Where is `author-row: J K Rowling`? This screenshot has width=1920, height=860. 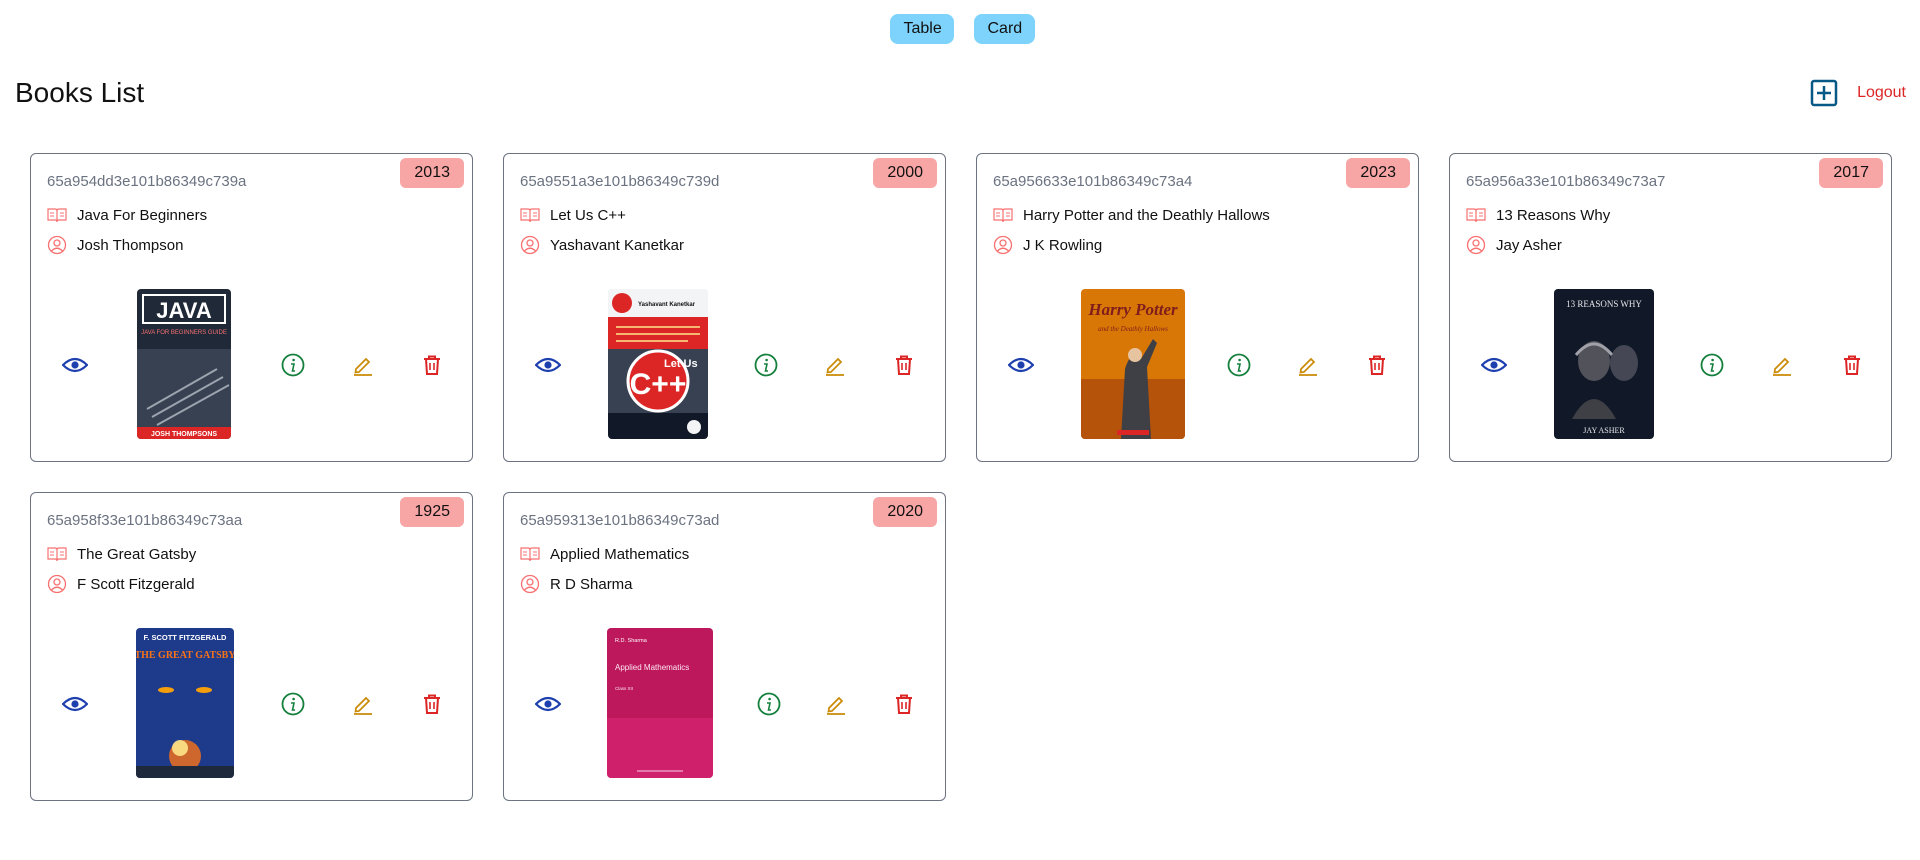 author-row: J K Rowling is located at coordinates (1047, 245).